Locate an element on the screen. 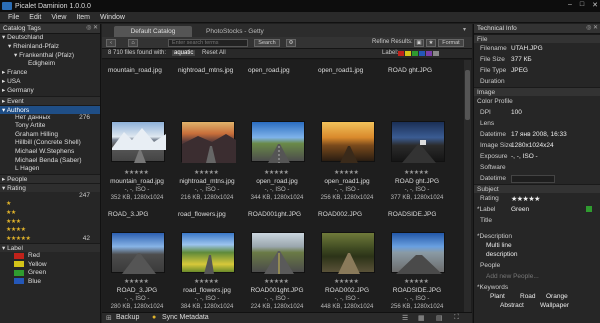 This screenshot has width=600, height=323. photo-open-road1 is located at coordinates (348, 142).